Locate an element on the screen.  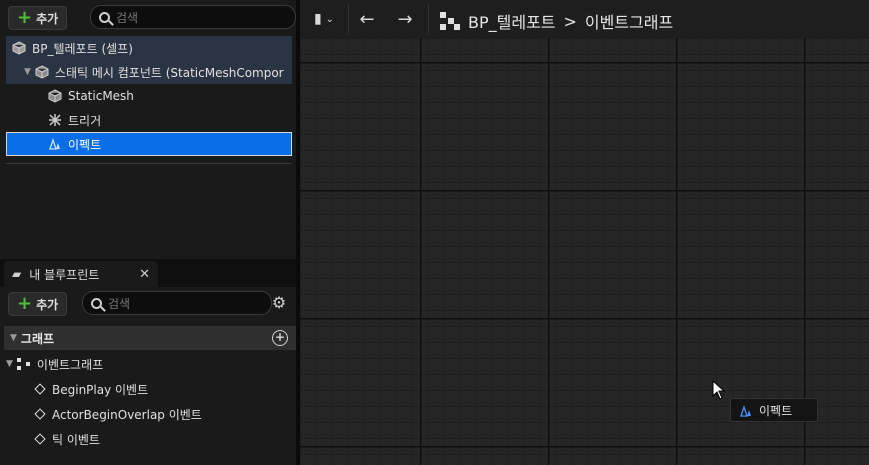
mouse-cursor-icon is located at coordinates (719, 390).